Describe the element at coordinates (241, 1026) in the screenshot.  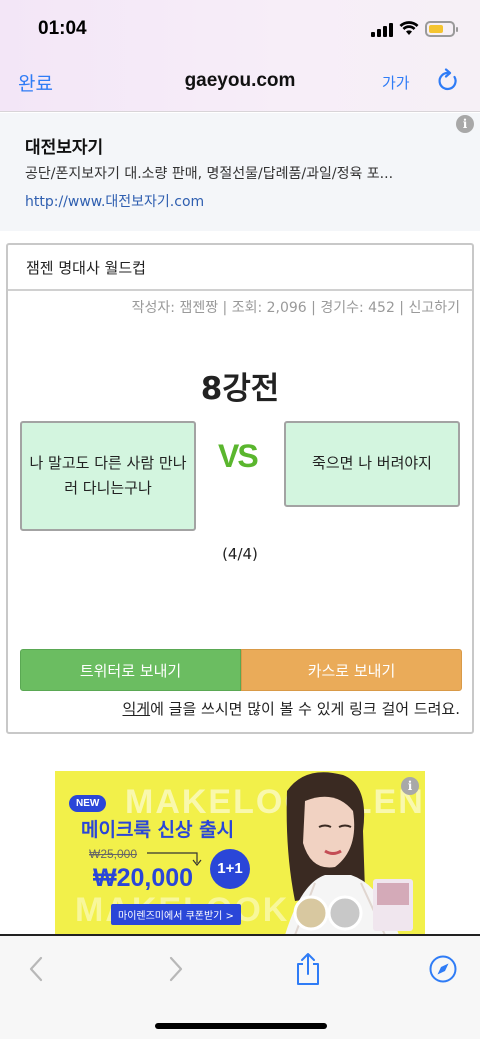
I see `home-indicator` at that location.